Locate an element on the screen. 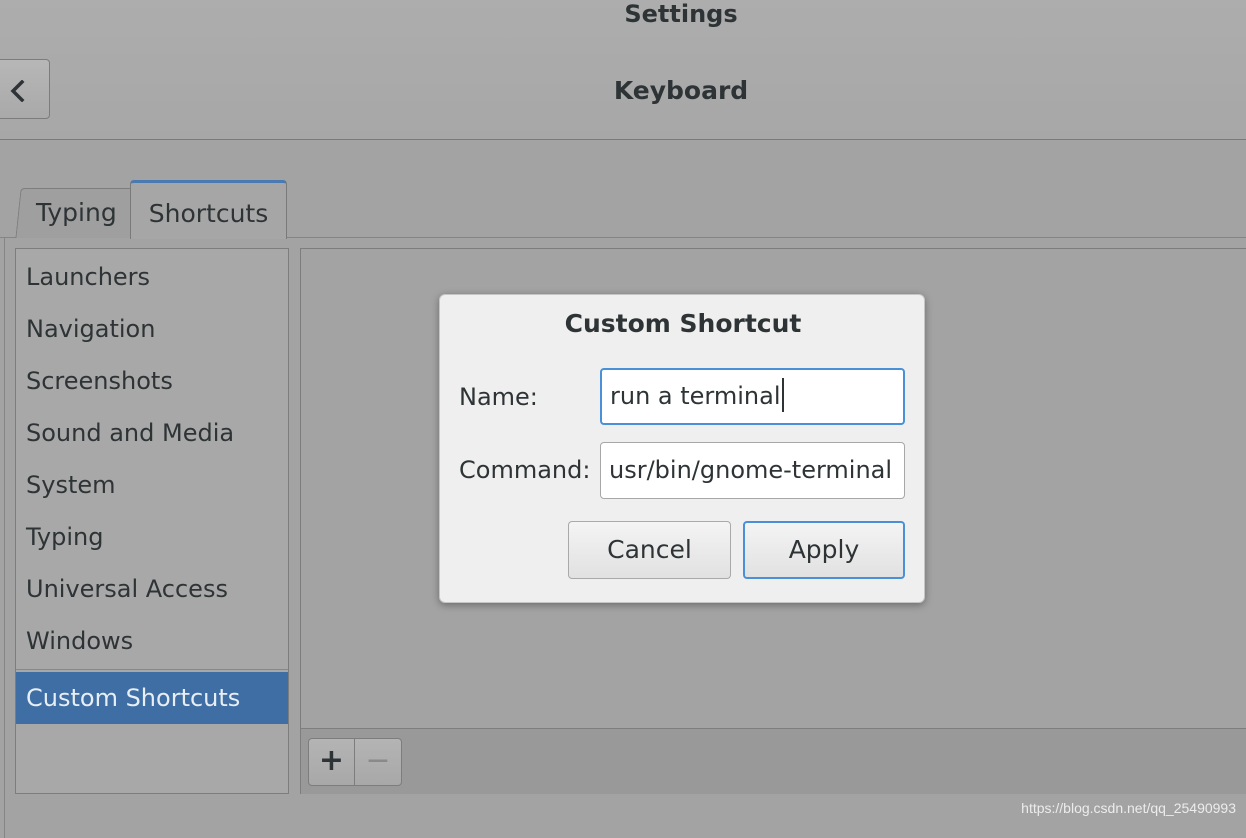 The image size is (1246, 838). sidebar-item-sound-and-media: Sound and Media is located at coordinates (152, 433).